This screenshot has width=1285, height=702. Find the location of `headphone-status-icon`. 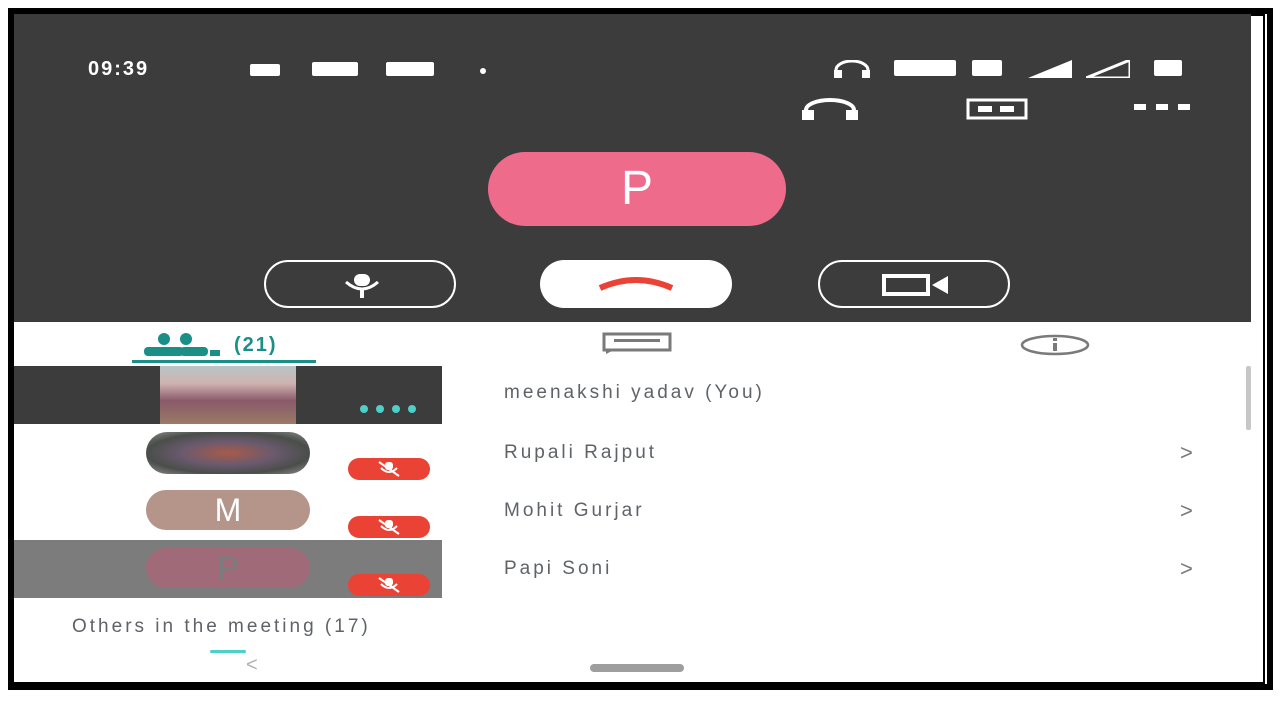

headphone-status-icon is located at coordinates (852, 69).